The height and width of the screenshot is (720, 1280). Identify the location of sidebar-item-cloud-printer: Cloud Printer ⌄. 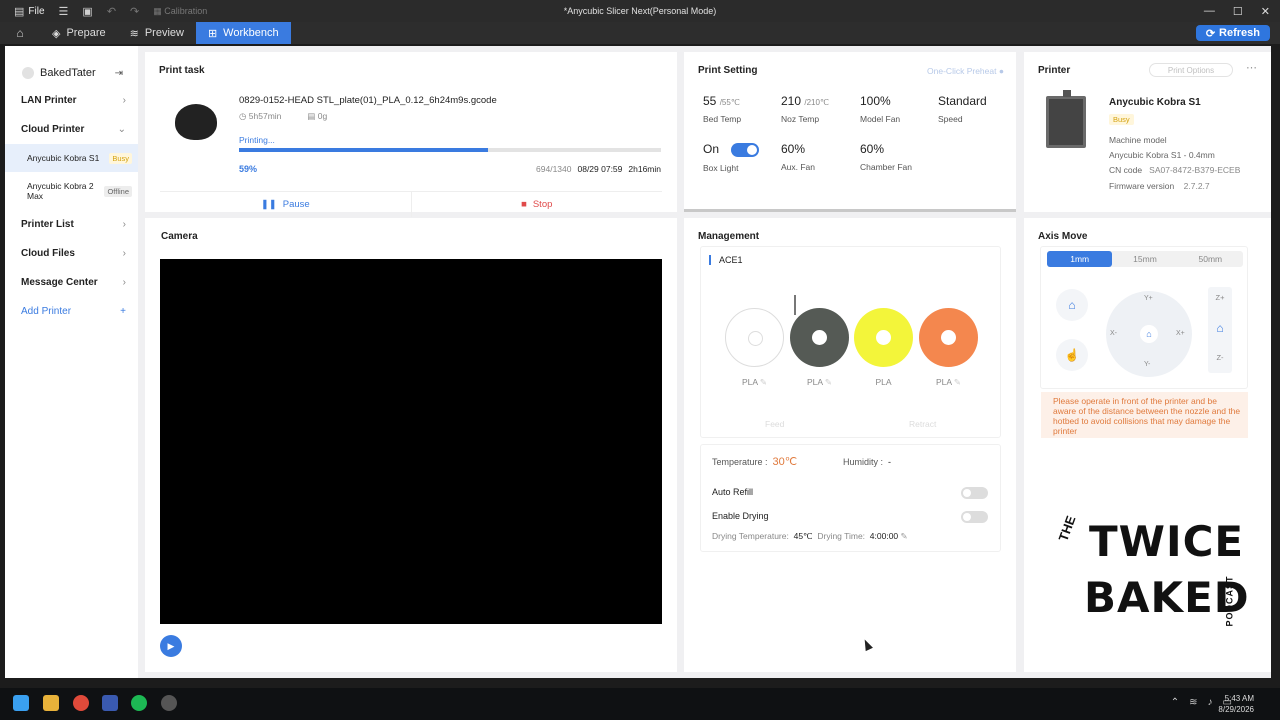
(71, 129).